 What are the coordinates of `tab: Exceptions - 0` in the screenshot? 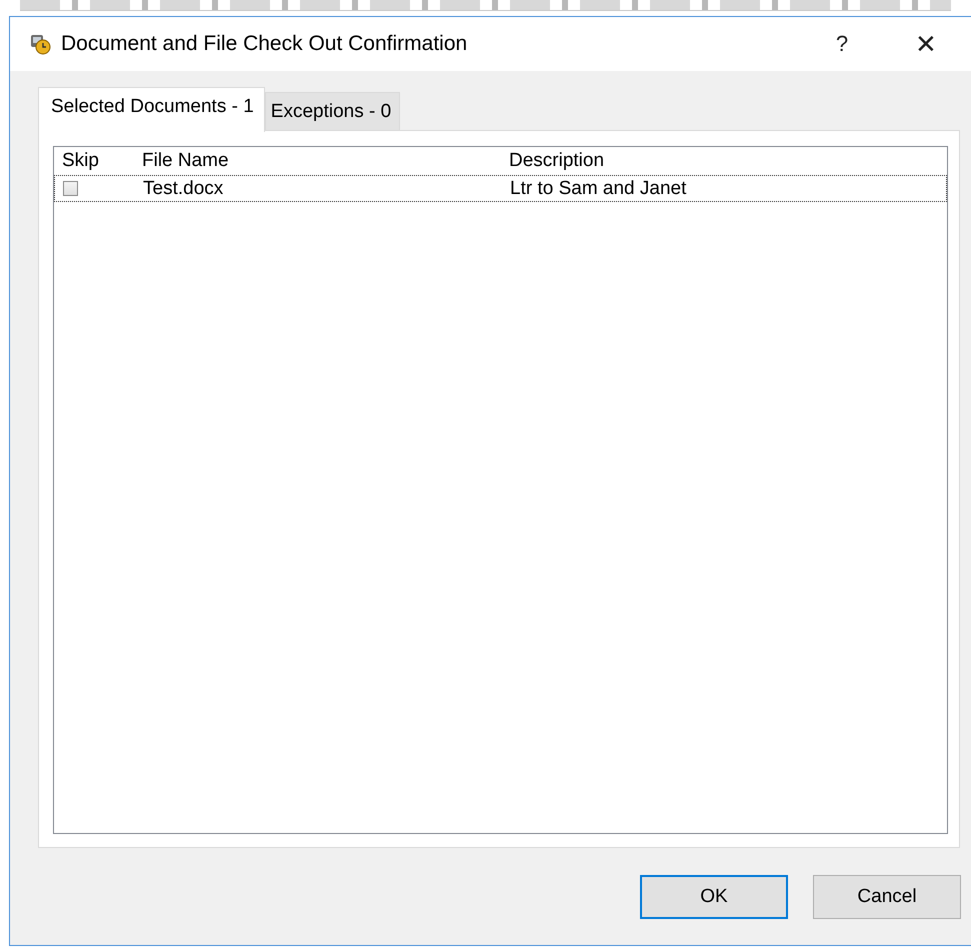 It's located at (332, 111).